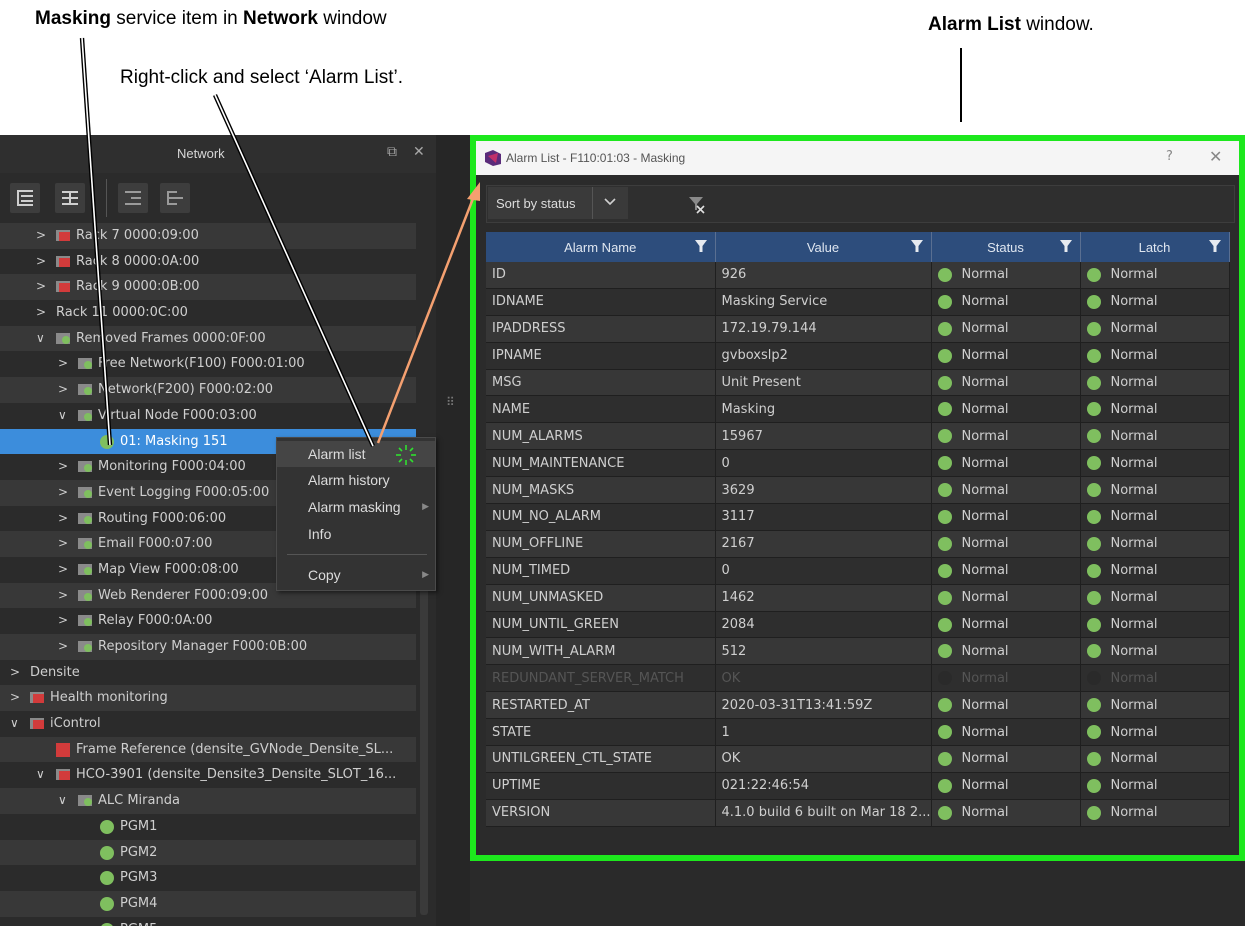 The height and width of the screenshot is (926, 1245). What do you see at coordinates (858, 625) in the screenshot?
I see `table-row: NUM_UNTIL_GREEN 2084 Normal Normal` at bounding box center [858, 625].